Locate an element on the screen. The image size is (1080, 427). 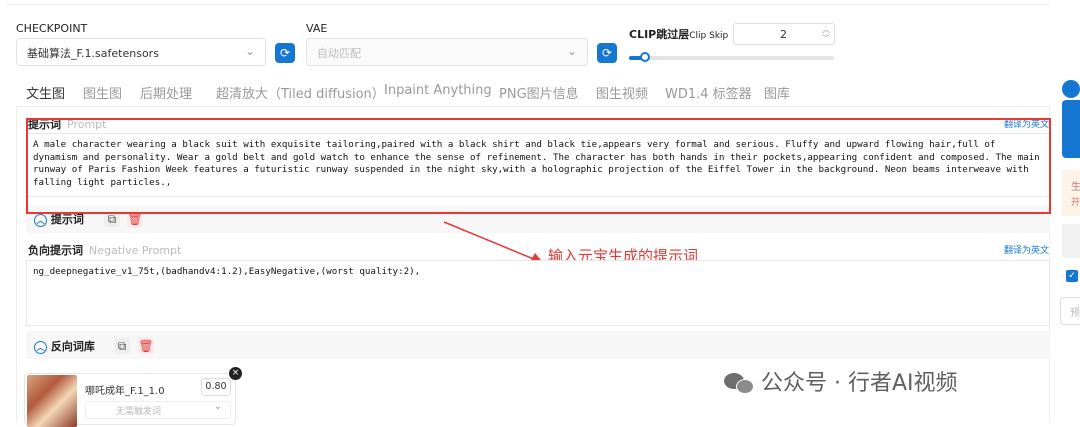
tab-postprocess: 后期处理 is located at coordinates (166, 92).